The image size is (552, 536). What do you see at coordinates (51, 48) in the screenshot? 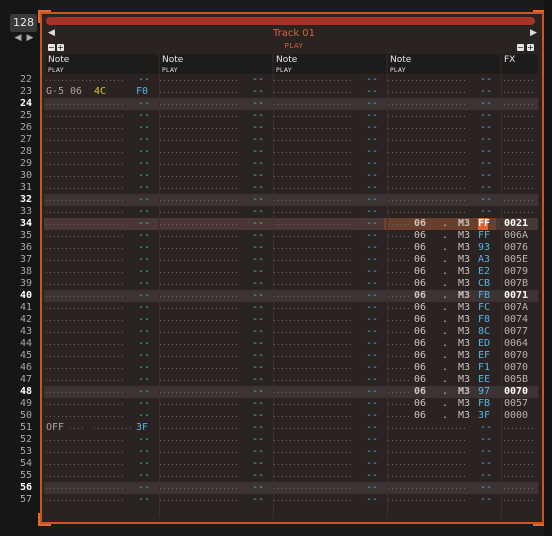
I see `collapse-minus-icon: −` at bounding box center [51, 48].